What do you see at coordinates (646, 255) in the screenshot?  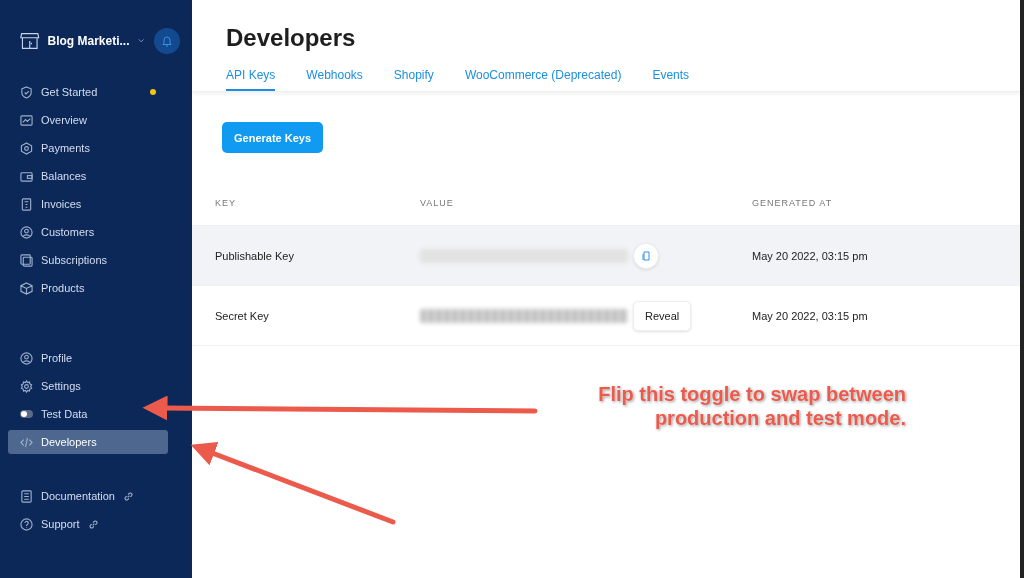 I see `copy-icon` at bounding box center [646, 255].